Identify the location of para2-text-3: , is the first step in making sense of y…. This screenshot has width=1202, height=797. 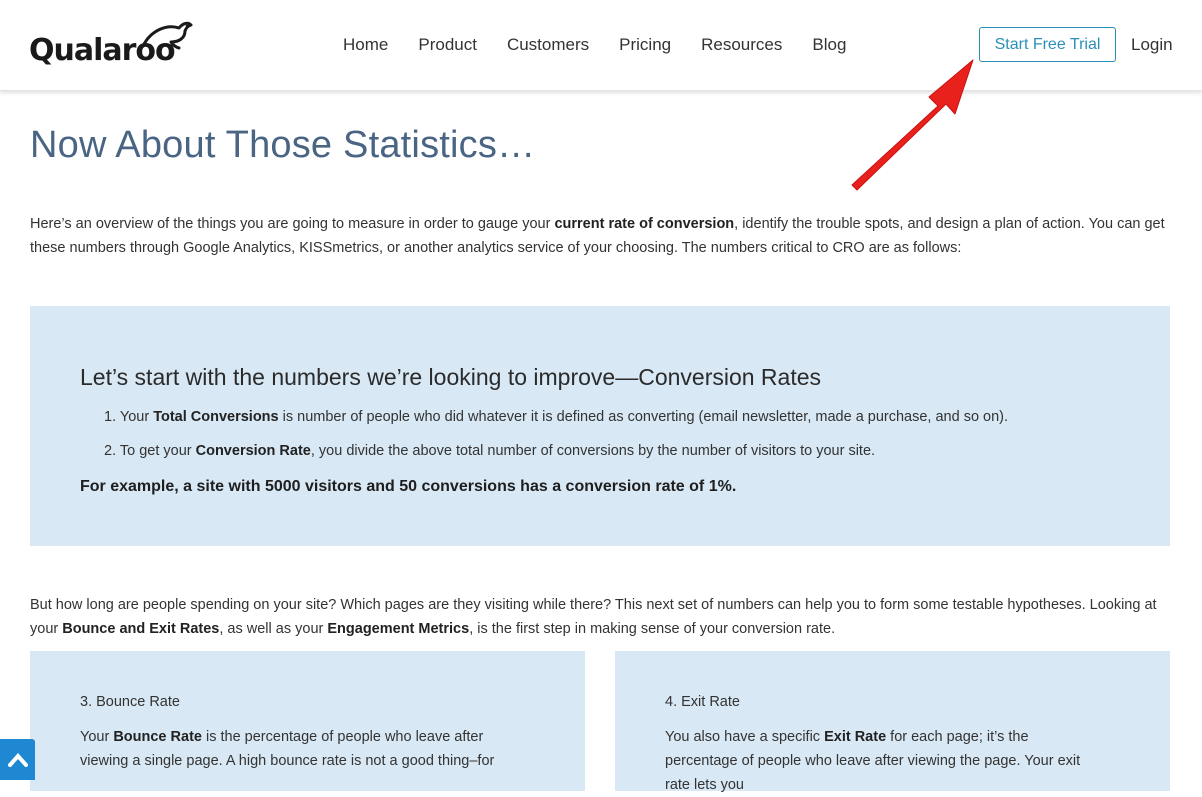
(652, 629).